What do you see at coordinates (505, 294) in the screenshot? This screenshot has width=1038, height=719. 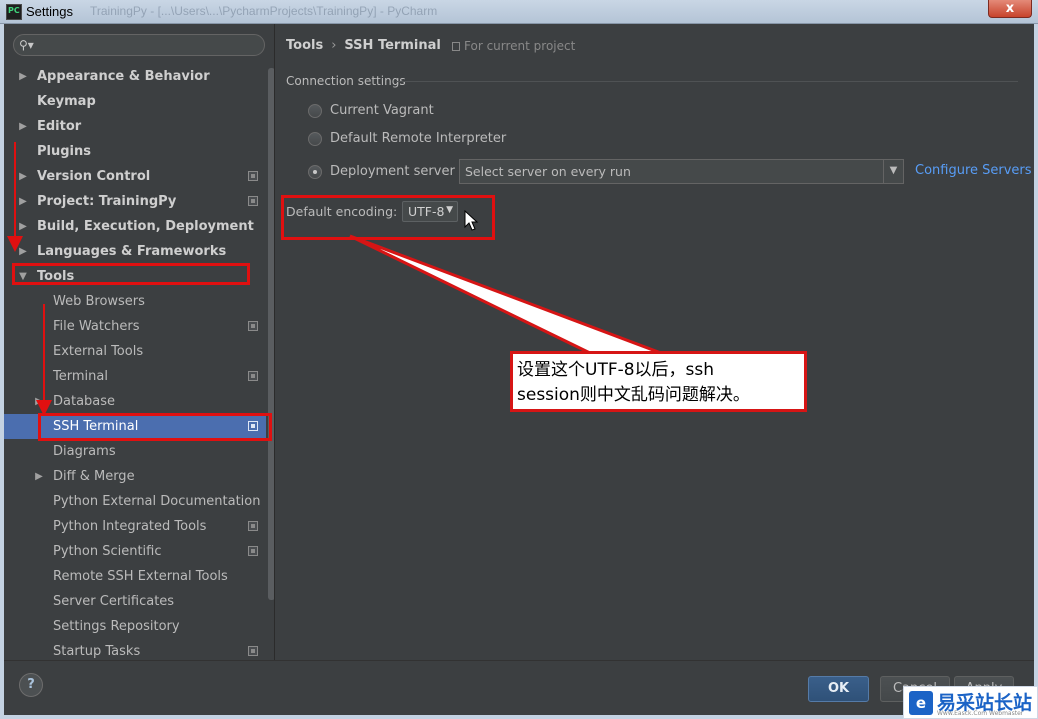 I see `callout-pointer` at bounding box center [505, 294].